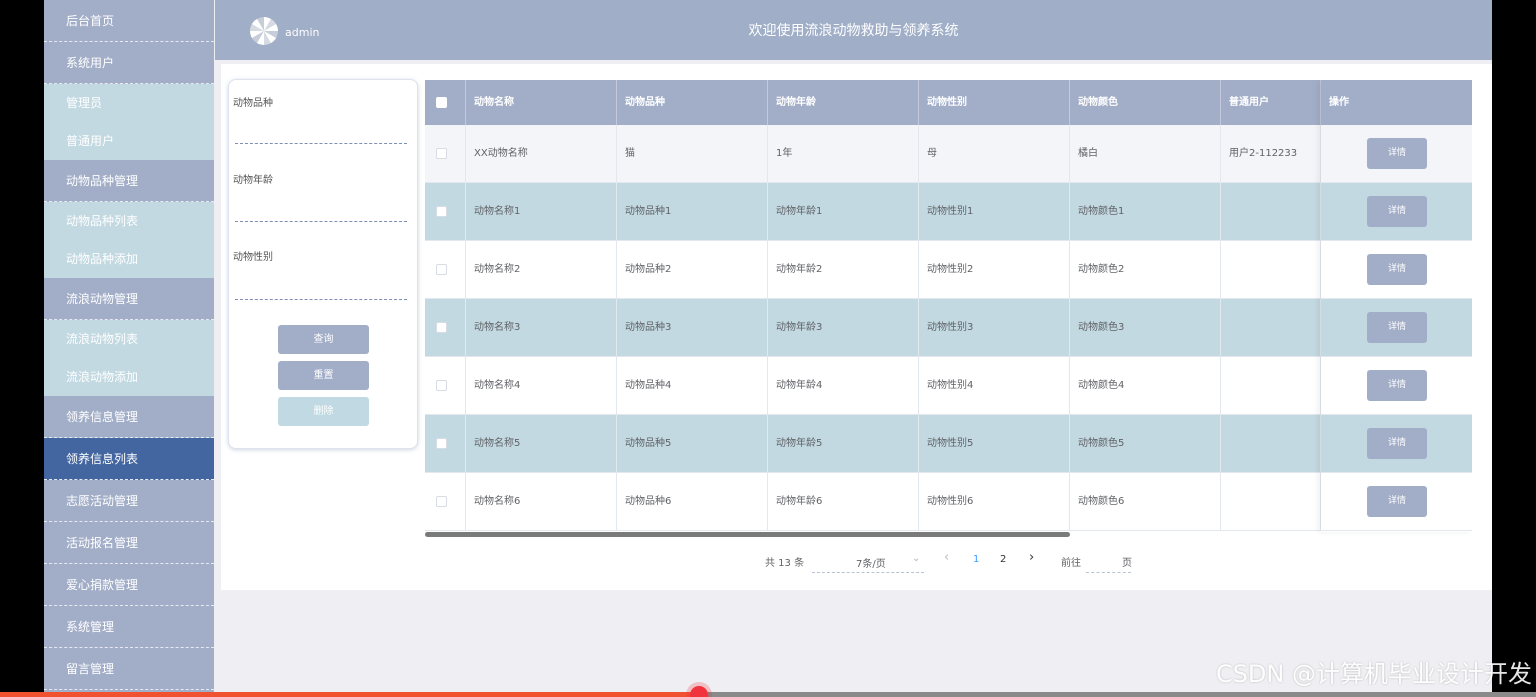 The height and width of the screenshot is (697, 1536). I want to click on table-cell: 动物名称3, so click(541, 328).